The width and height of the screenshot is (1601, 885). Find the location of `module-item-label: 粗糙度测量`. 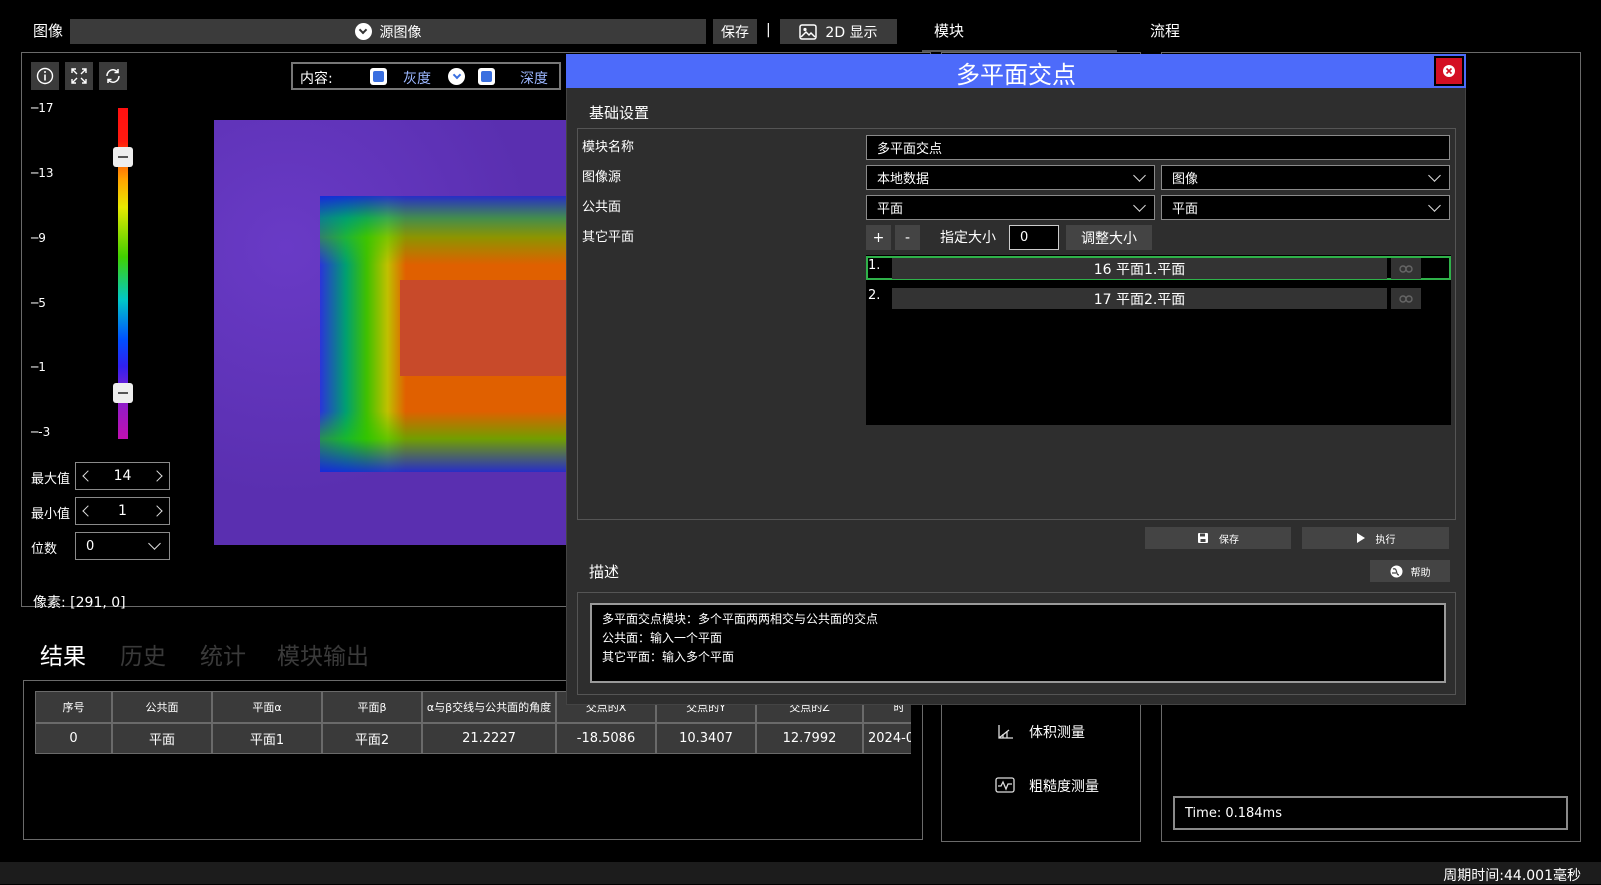

module-item-label: 粗糙度测量 is located at coordinates (1064, 787).